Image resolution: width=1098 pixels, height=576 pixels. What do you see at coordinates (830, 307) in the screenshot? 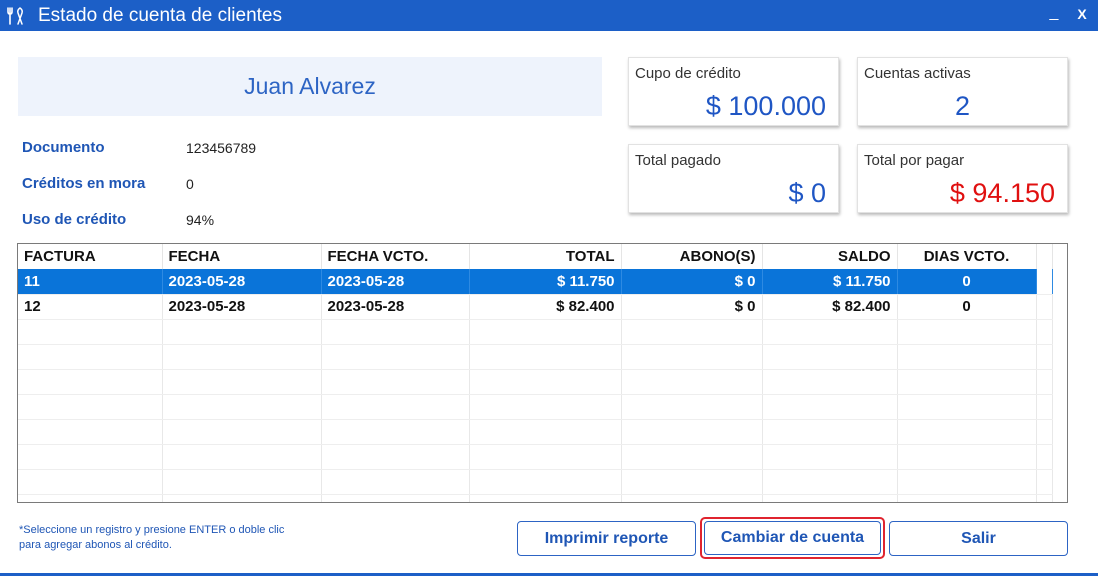
I see `cell-saldo: $ 82.400` at bounding box center [830, 307].